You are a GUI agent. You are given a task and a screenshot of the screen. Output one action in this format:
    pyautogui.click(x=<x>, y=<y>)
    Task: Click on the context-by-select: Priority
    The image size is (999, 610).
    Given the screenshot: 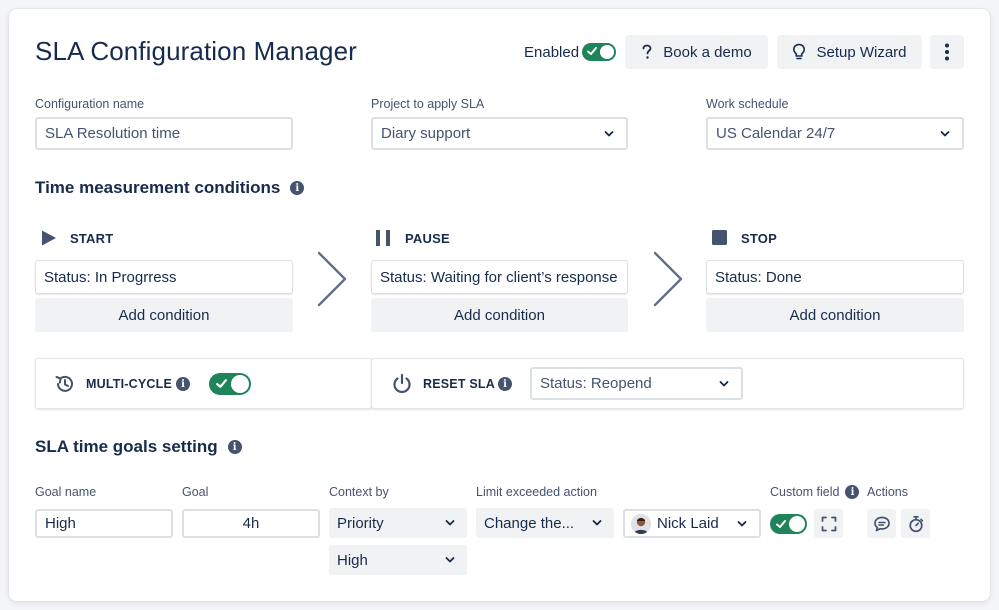 What is the action you would take?
    pyautogui.click(x=398, y=523)
    